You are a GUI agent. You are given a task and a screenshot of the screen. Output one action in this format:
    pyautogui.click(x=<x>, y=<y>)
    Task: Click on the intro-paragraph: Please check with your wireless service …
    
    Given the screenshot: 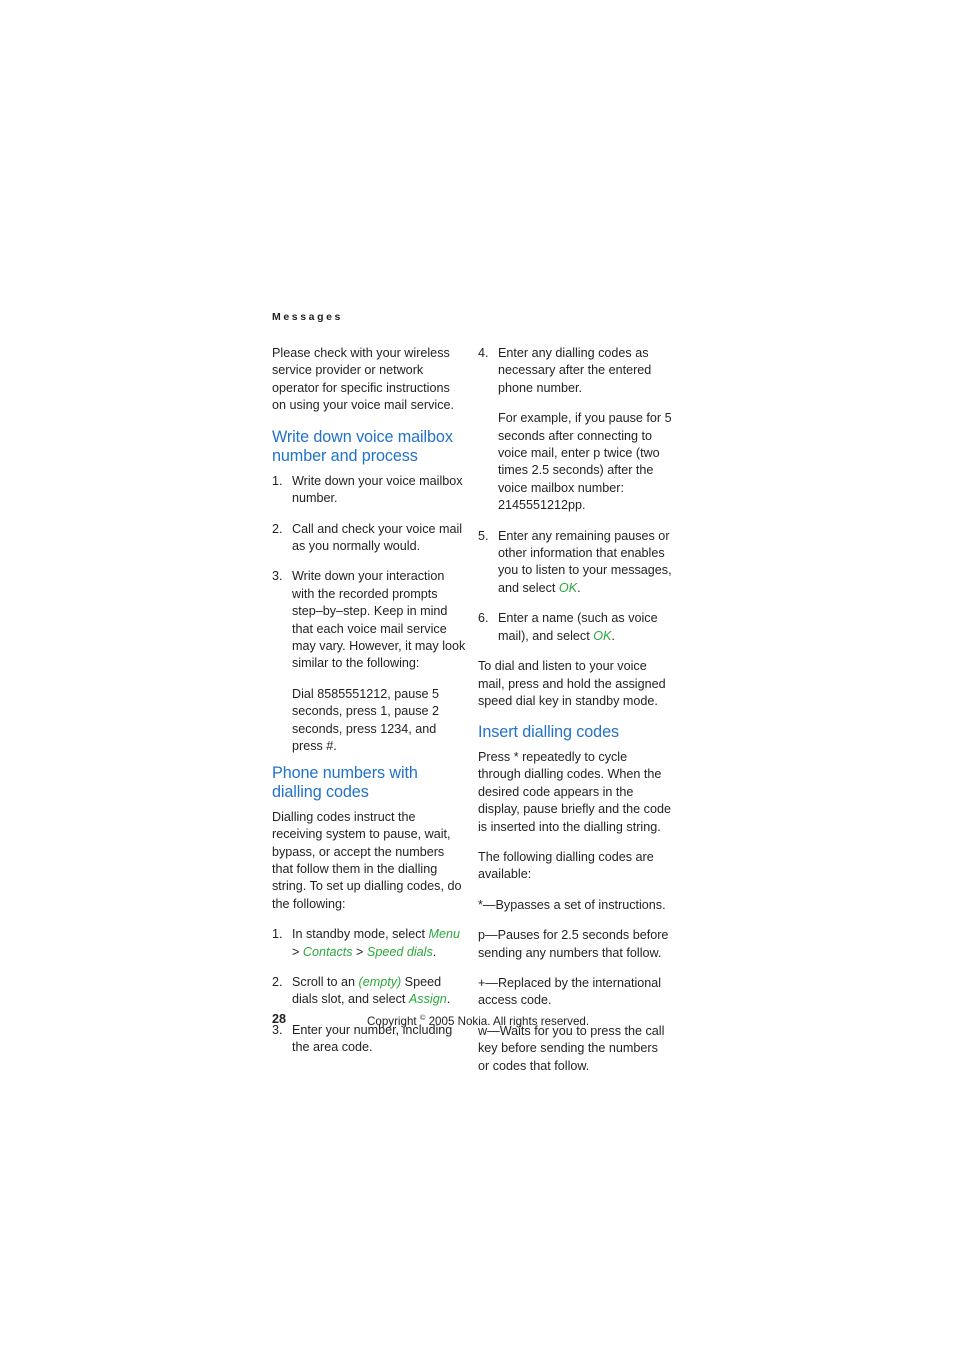 What is the action you would take?
    pyautogui.click(x=363, y=379)
    